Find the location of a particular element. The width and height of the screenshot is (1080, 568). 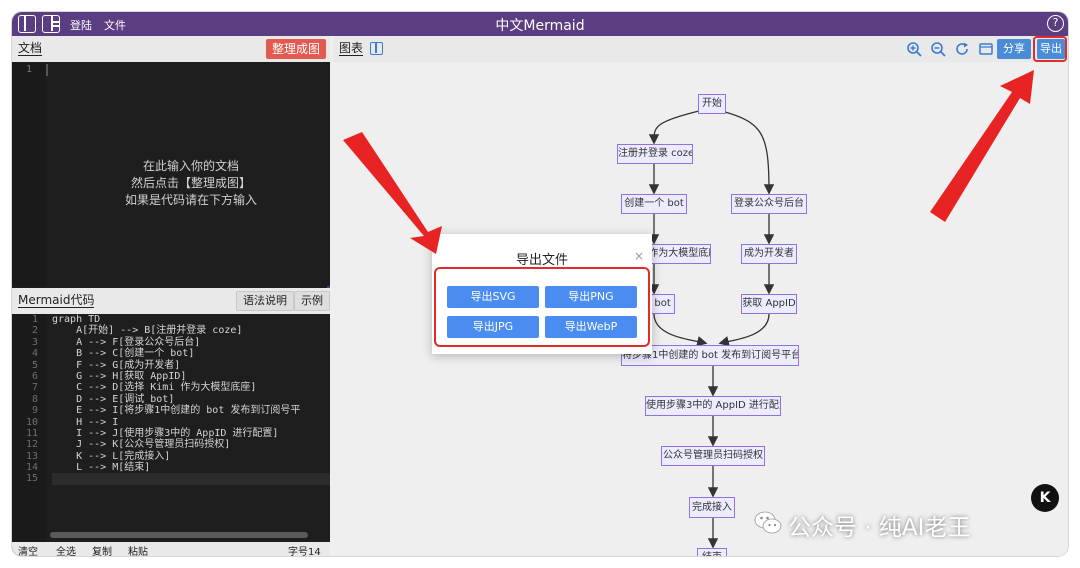

node-end: 结束 is located at coordinates (712, 552).